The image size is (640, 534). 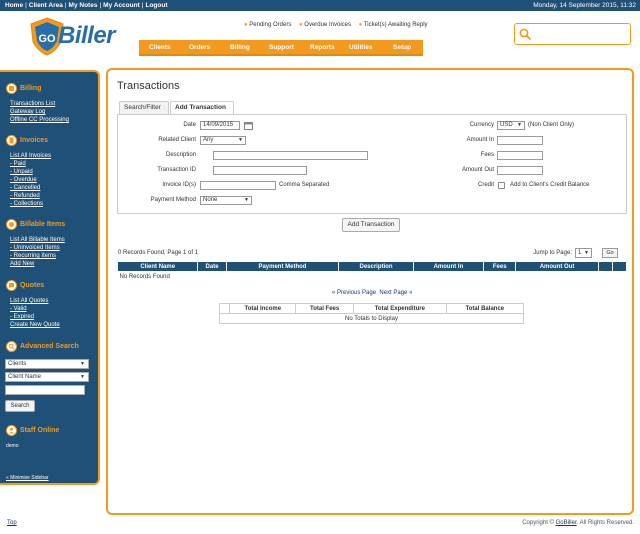 What do you see at coordinates (157, 266) in the screenshot?
I see `col-client-name: Client Name` at bounding box center [157, 266].